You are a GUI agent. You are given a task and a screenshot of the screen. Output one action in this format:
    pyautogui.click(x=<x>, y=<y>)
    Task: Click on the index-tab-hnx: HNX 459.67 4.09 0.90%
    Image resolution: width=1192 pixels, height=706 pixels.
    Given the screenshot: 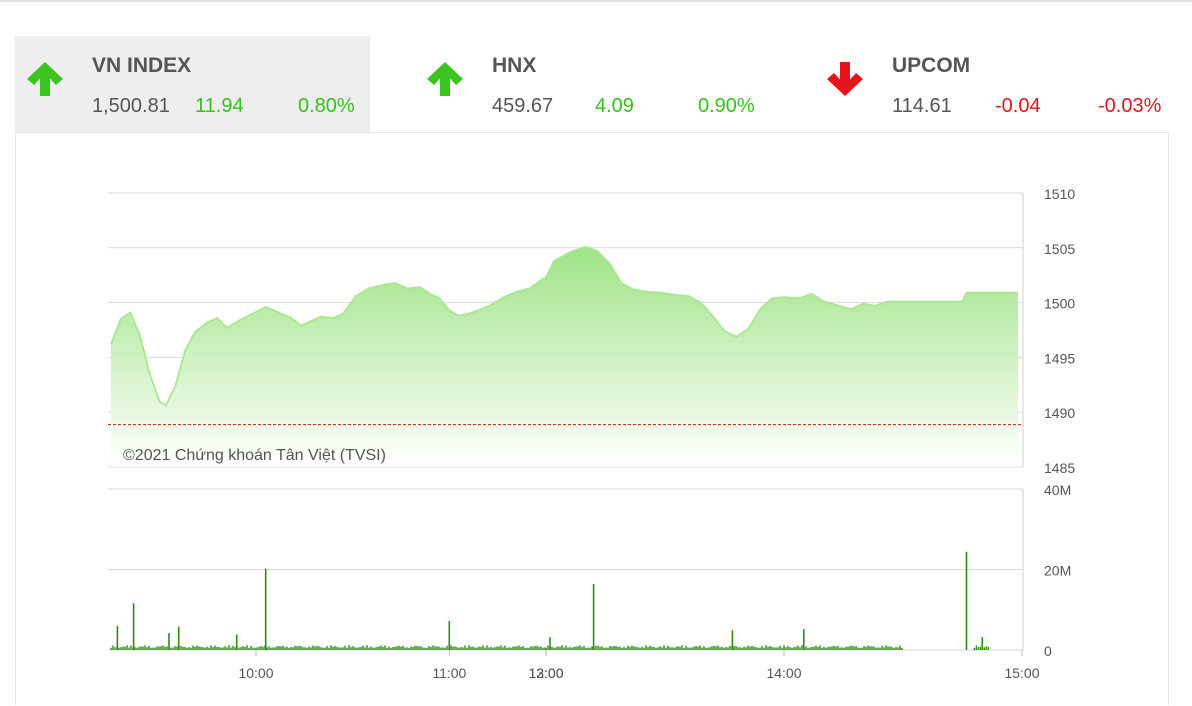 What is the action you would take?
    pyautogui.click(x=592, y=84)
    